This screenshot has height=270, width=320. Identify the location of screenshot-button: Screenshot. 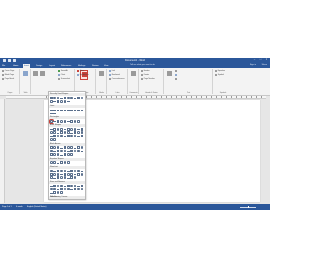
(64, 79).